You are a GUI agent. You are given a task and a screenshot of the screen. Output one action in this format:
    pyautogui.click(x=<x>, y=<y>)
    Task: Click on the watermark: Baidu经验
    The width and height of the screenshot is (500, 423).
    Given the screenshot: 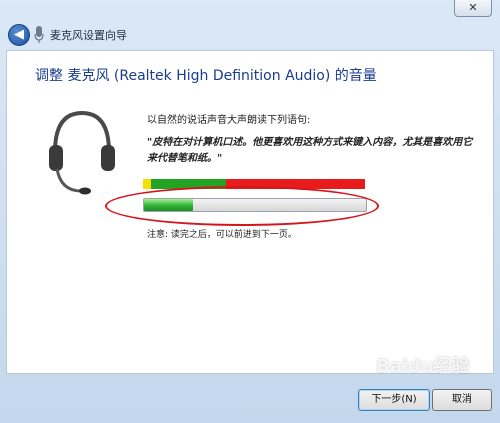 What is the action you would take?
    pyautogui.click(x=423, y=366)
    